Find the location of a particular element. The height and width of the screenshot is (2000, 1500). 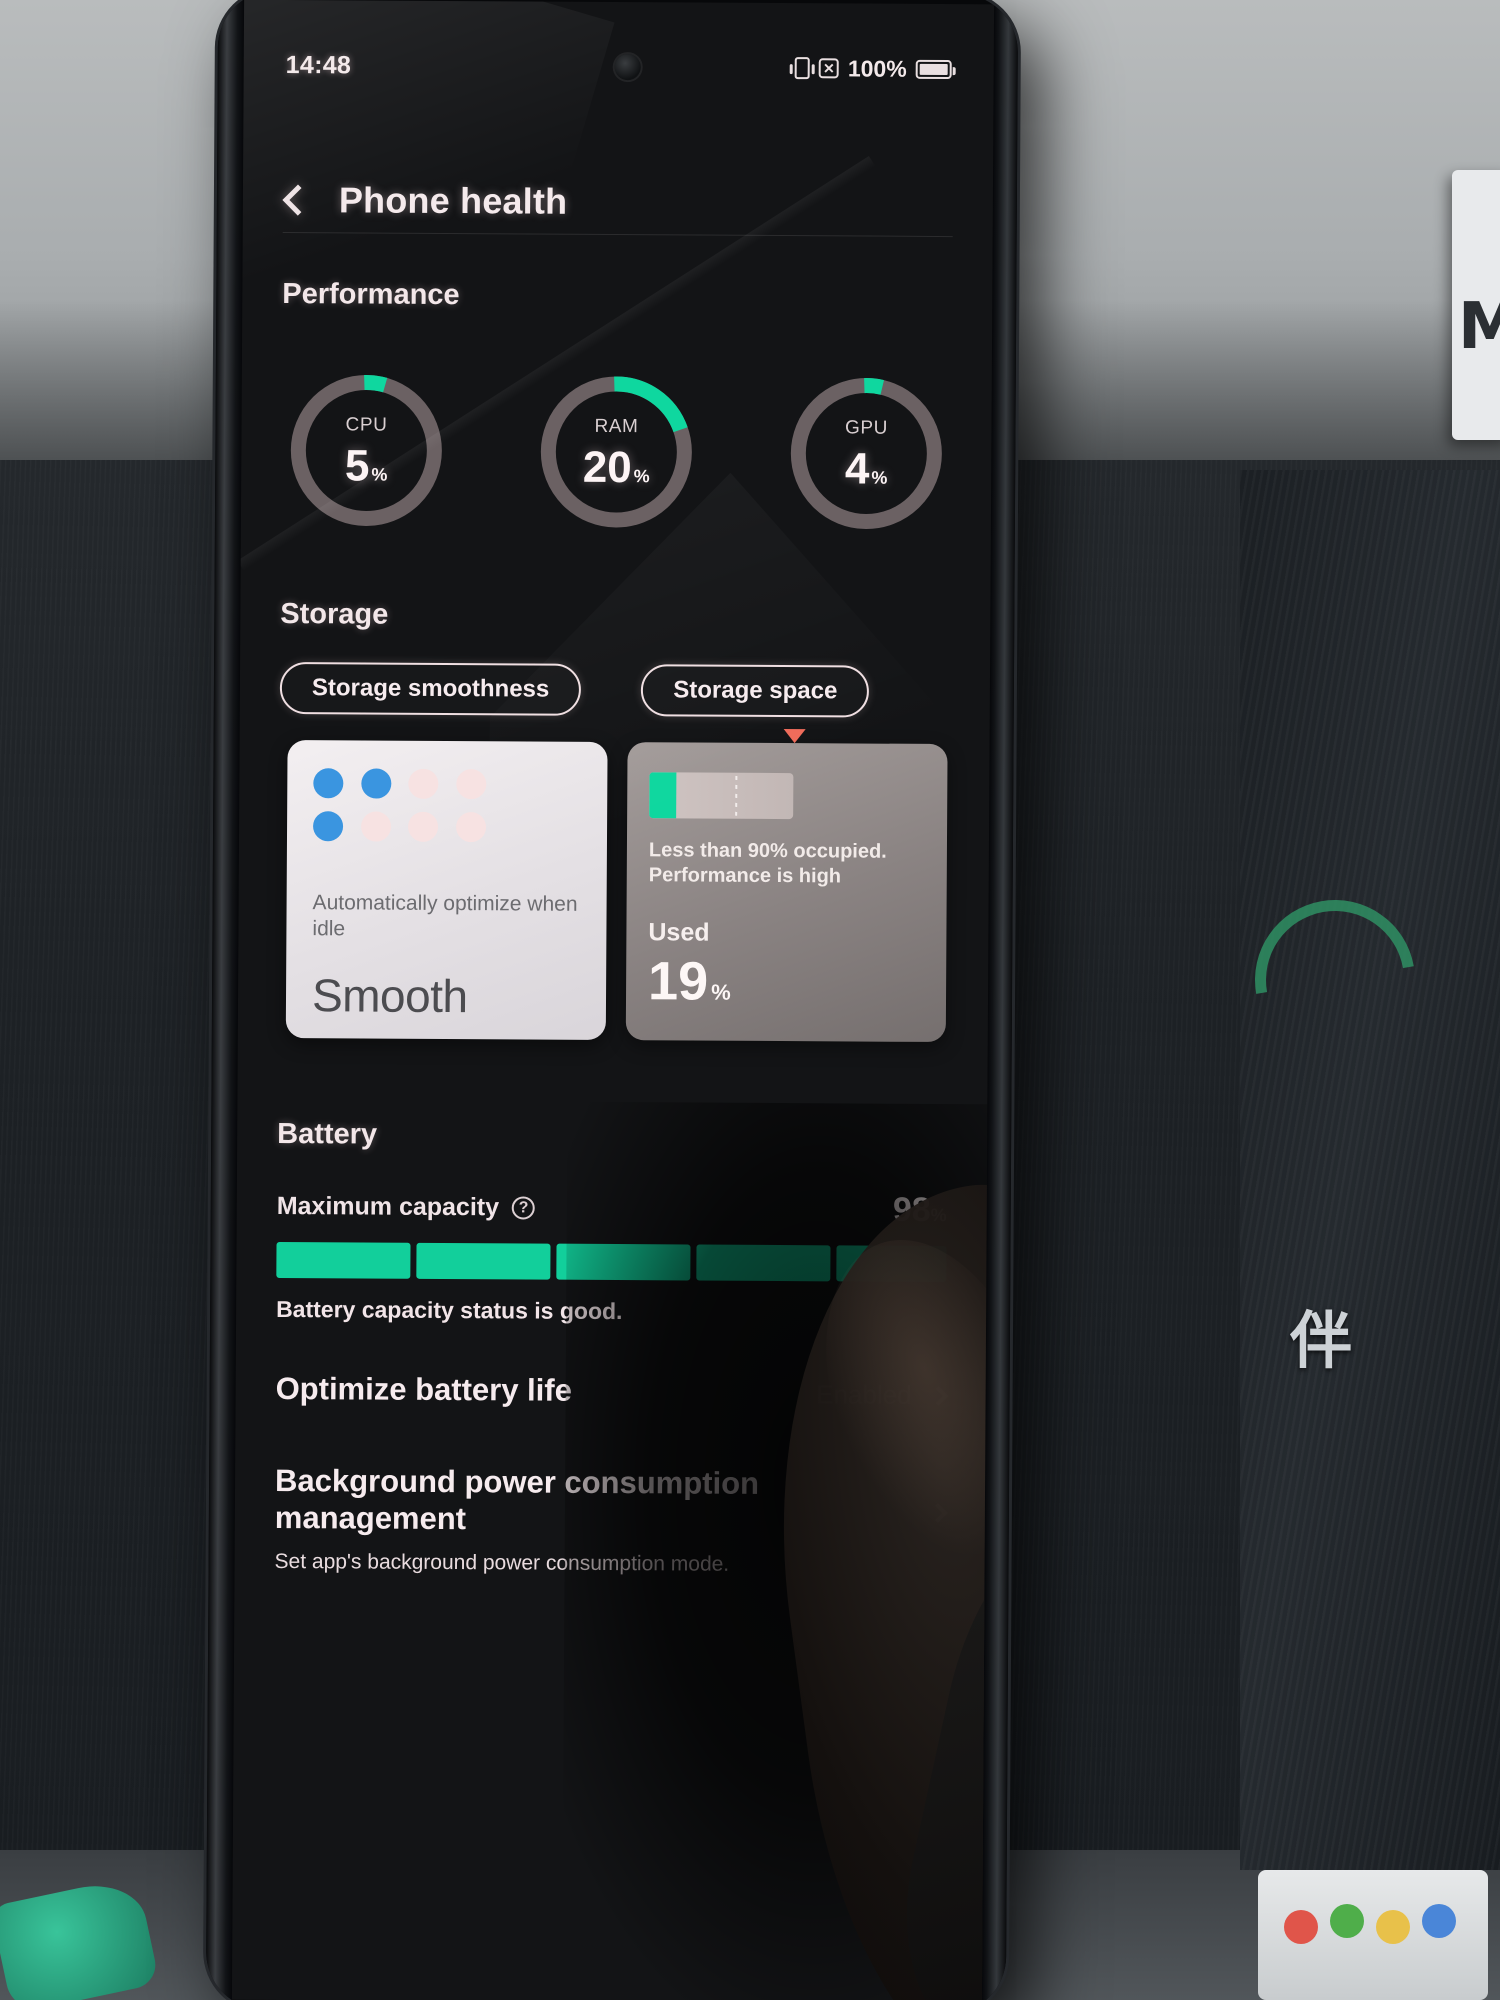

performance-gauges: CPU 5% RAM 20% GPU 4% is located at coordinates (616, 452).